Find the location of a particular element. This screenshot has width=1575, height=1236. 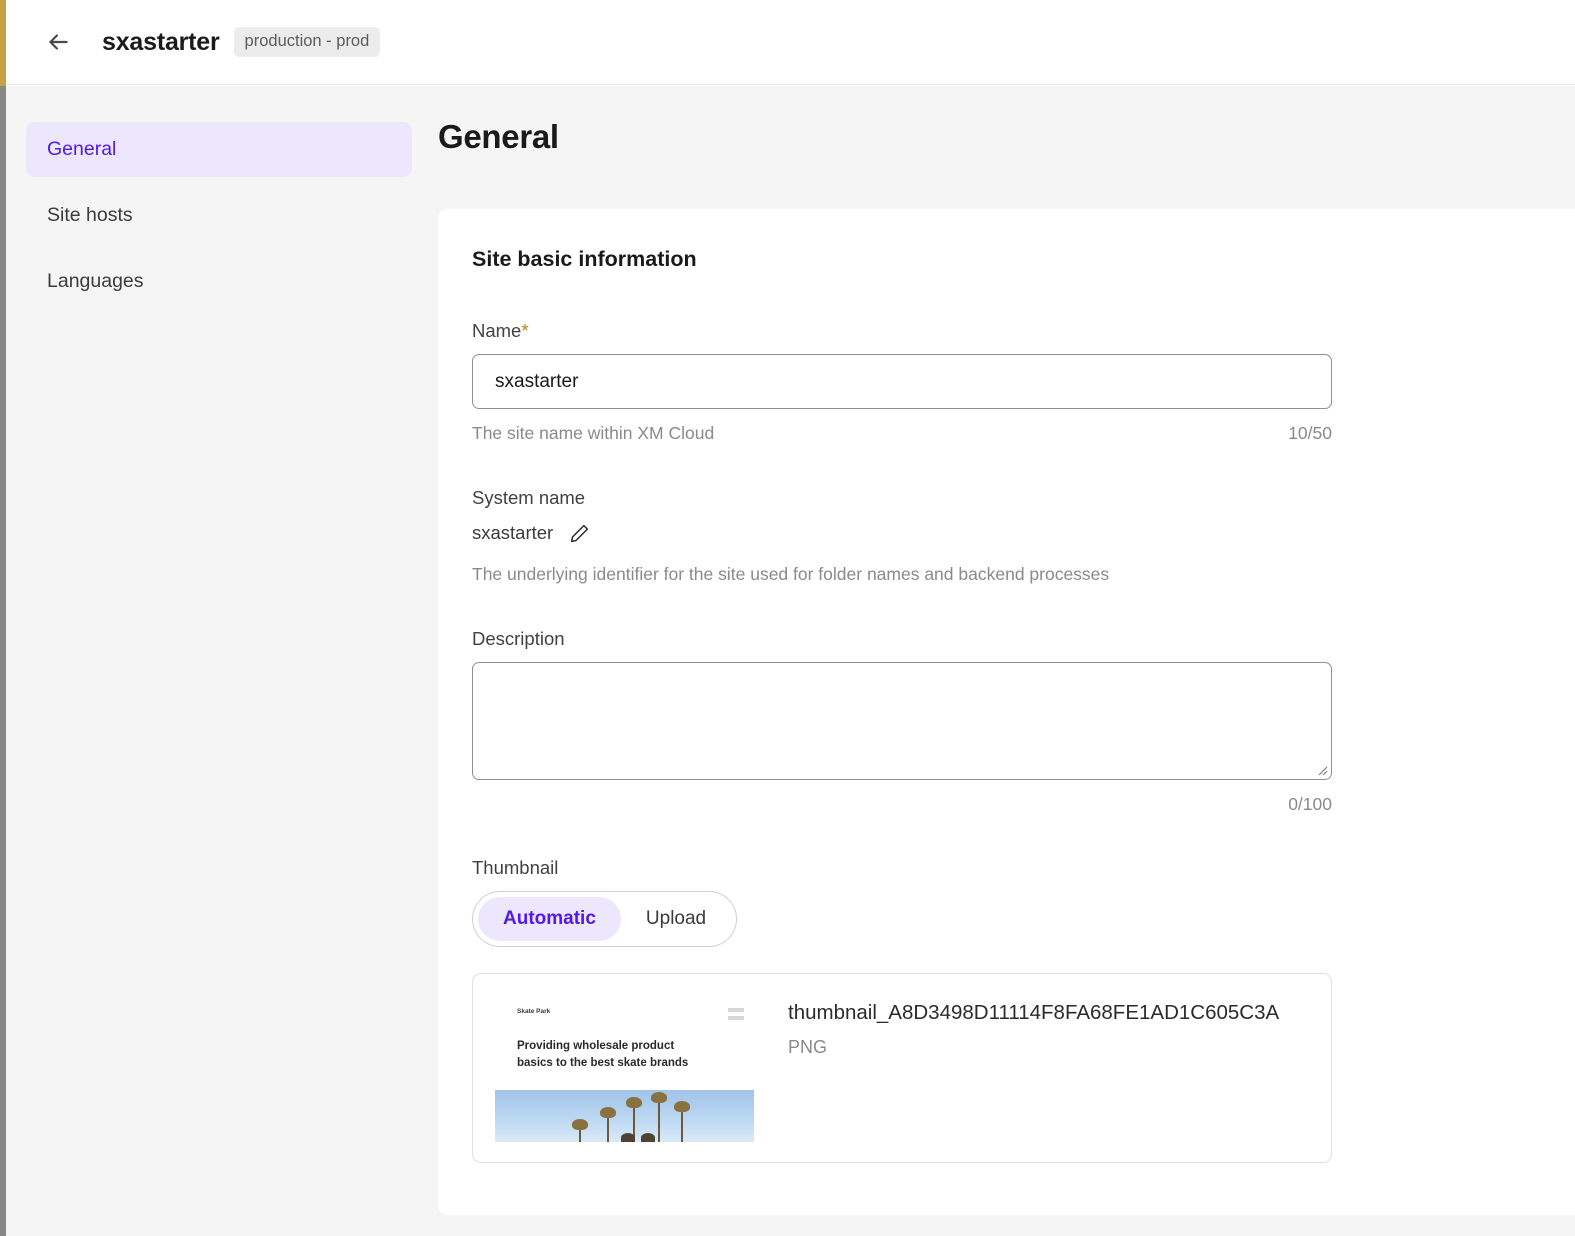

thumbnail-mode-upload-label: Upload is located at coordinates (676, 918).